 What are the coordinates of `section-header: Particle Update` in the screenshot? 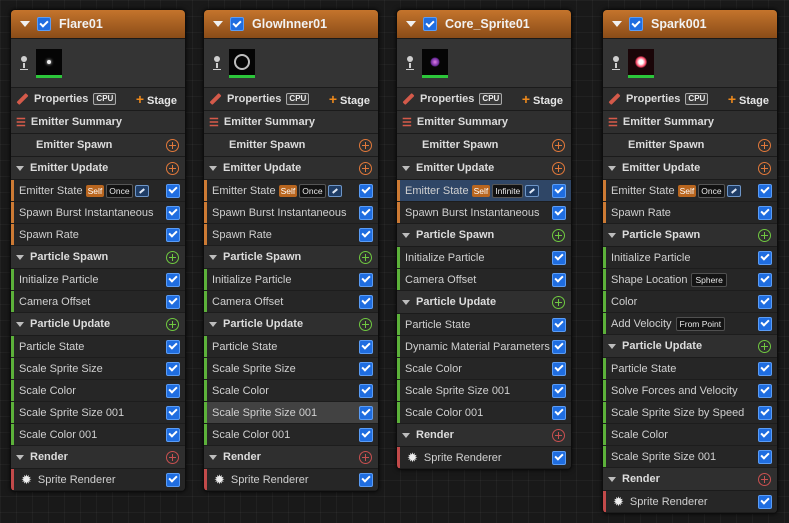 It's located at (484, 302).